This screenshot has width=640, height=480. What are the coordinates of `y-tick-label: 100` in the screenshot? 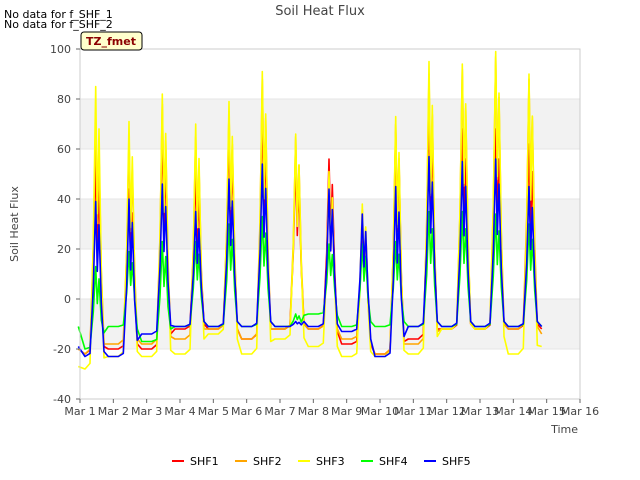 It's located at (60, 49).